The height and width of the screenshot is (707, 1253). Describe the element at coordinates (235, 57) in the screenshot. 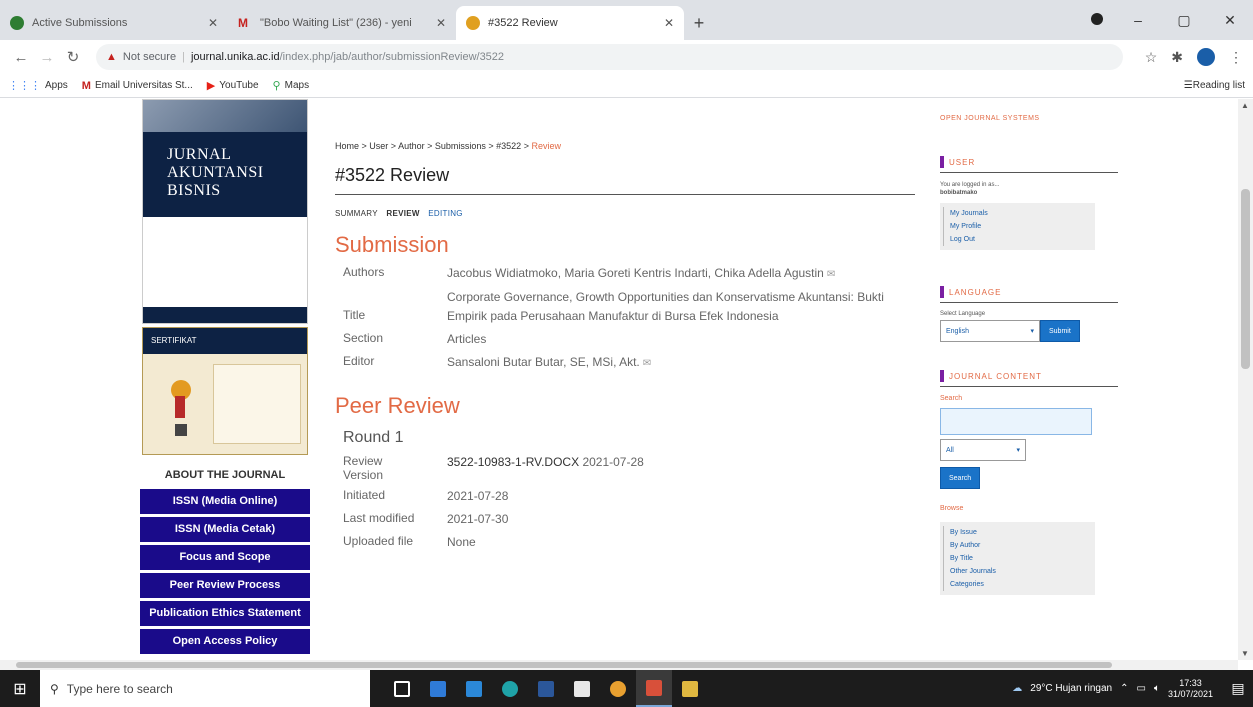

I see `url-host: journal.unika.ac.id` at that location.